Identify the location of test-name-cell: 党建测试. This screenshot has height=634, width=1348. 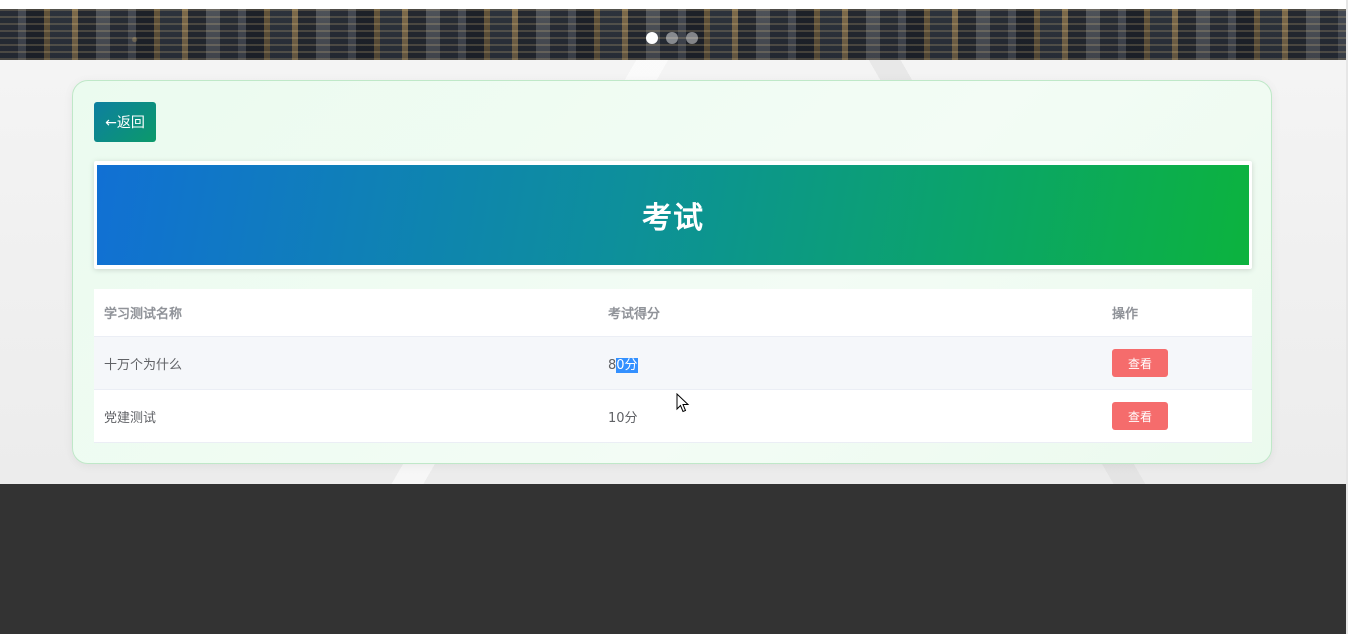
(130, 418).